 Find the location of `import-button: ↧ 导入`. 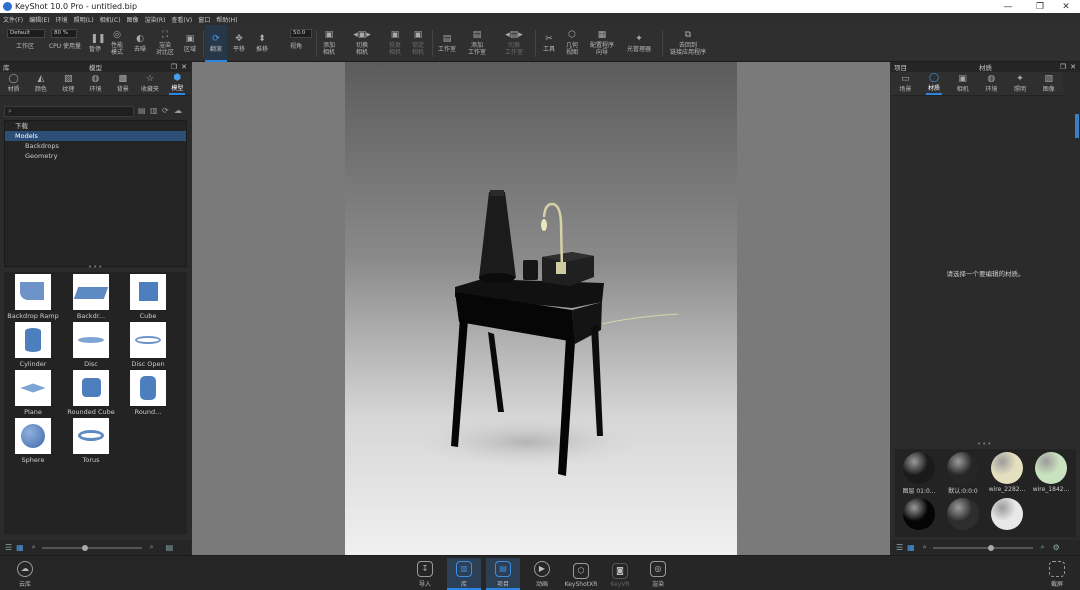

import-button: ↧ 导入 is located at coordinates (425, 574).